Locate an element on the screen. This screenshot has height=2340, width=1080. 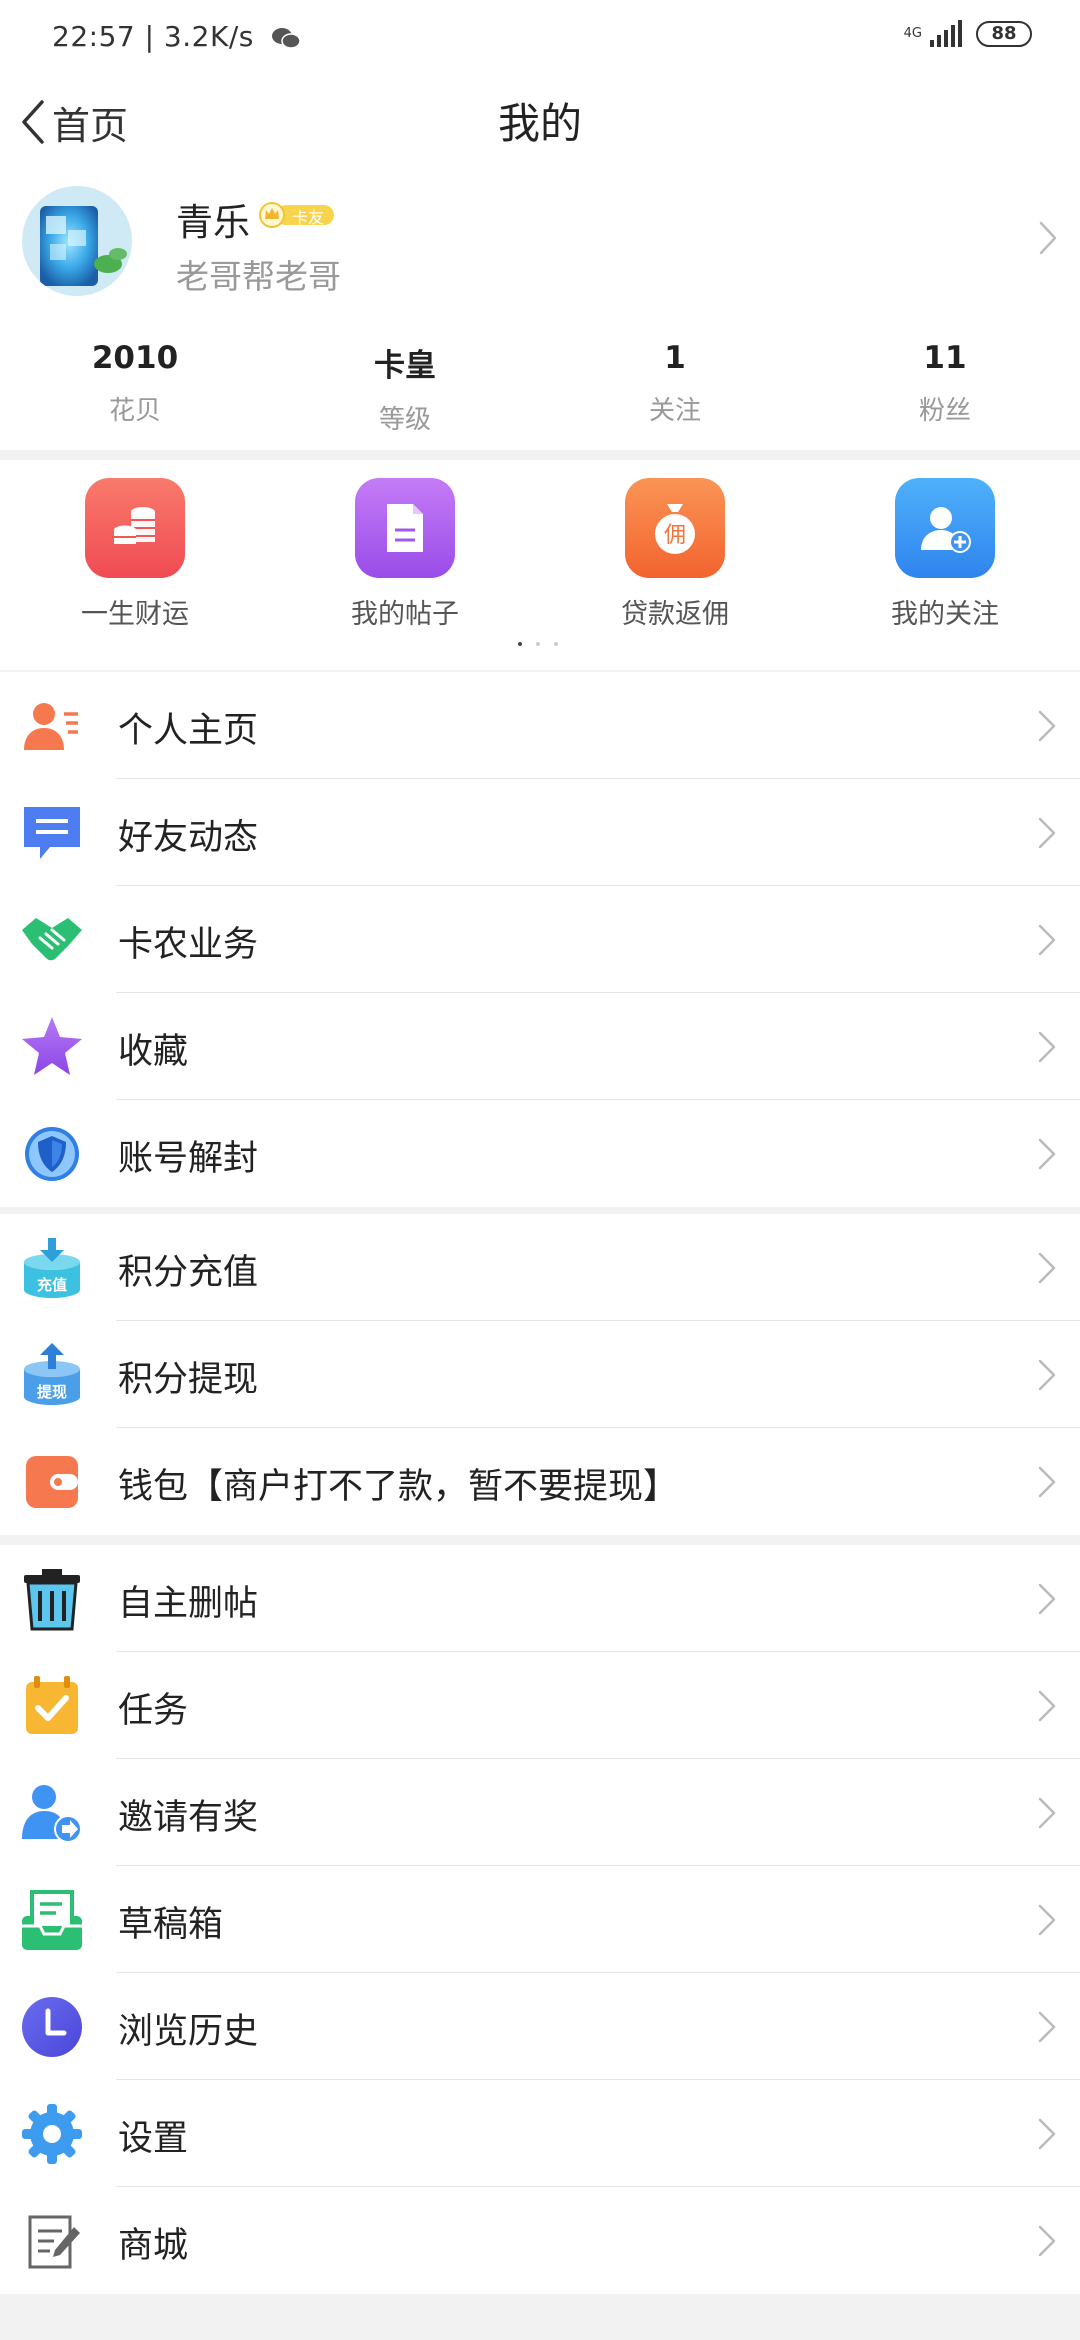
menu-item-label: 积分充值 is located at coordinates (188, 1273).